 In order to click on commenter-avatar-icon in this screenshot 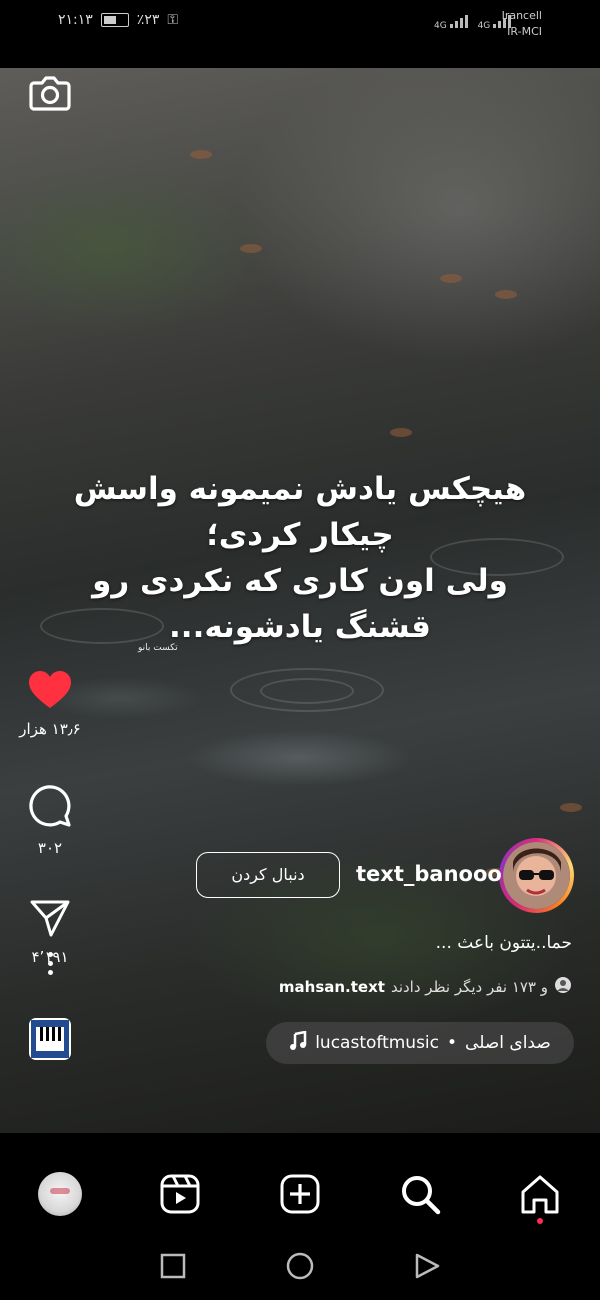, I will do `click(563, 987)`.